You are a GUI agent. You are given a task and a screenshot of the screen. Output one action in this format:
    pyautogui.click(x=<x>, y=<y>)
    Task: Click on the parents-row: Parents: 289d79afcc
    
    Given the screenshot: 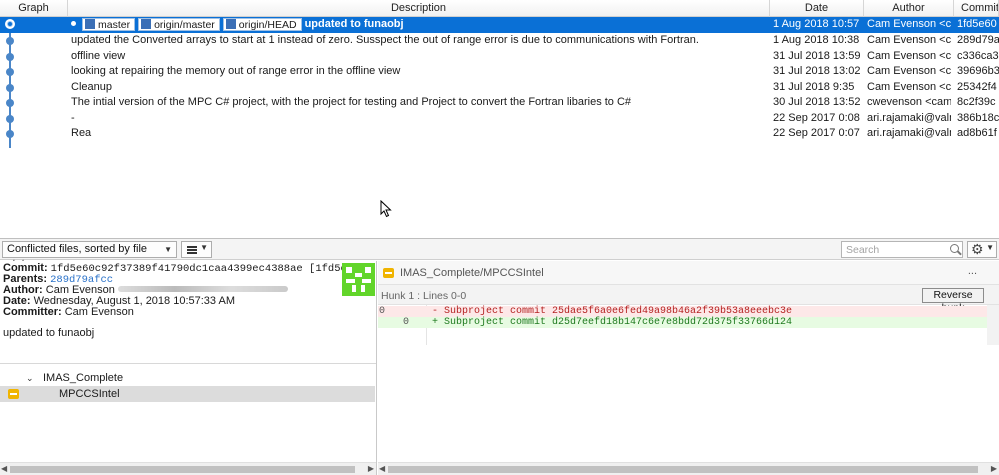 What is the action you would take?
    pyautogui.click(x=58, y=280)
    